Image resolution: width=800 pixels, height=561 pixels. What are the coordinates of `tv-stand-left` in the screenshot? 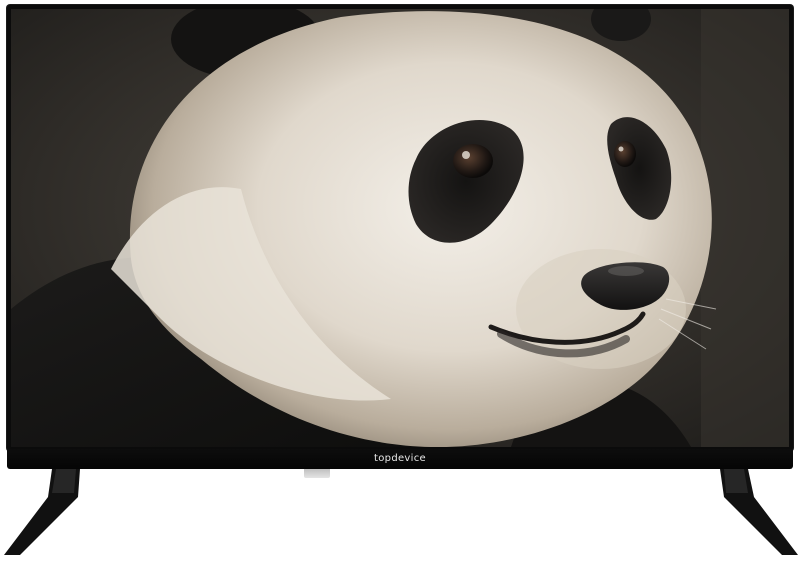 It's located at (42, 512).